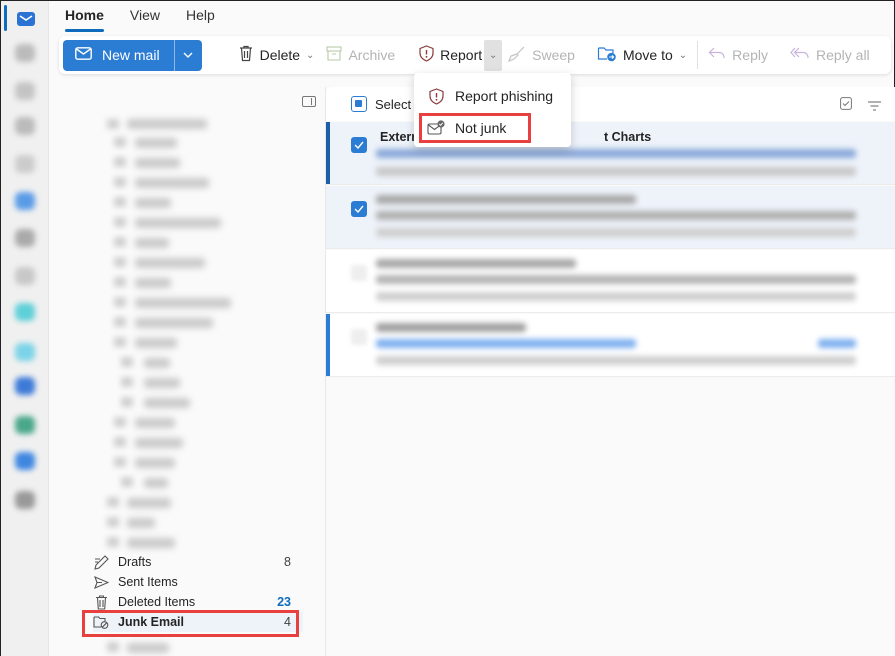  Describe the element at coordinates (148, 582) in the screenshot. I see `folder-label: Sent Items` at that location.